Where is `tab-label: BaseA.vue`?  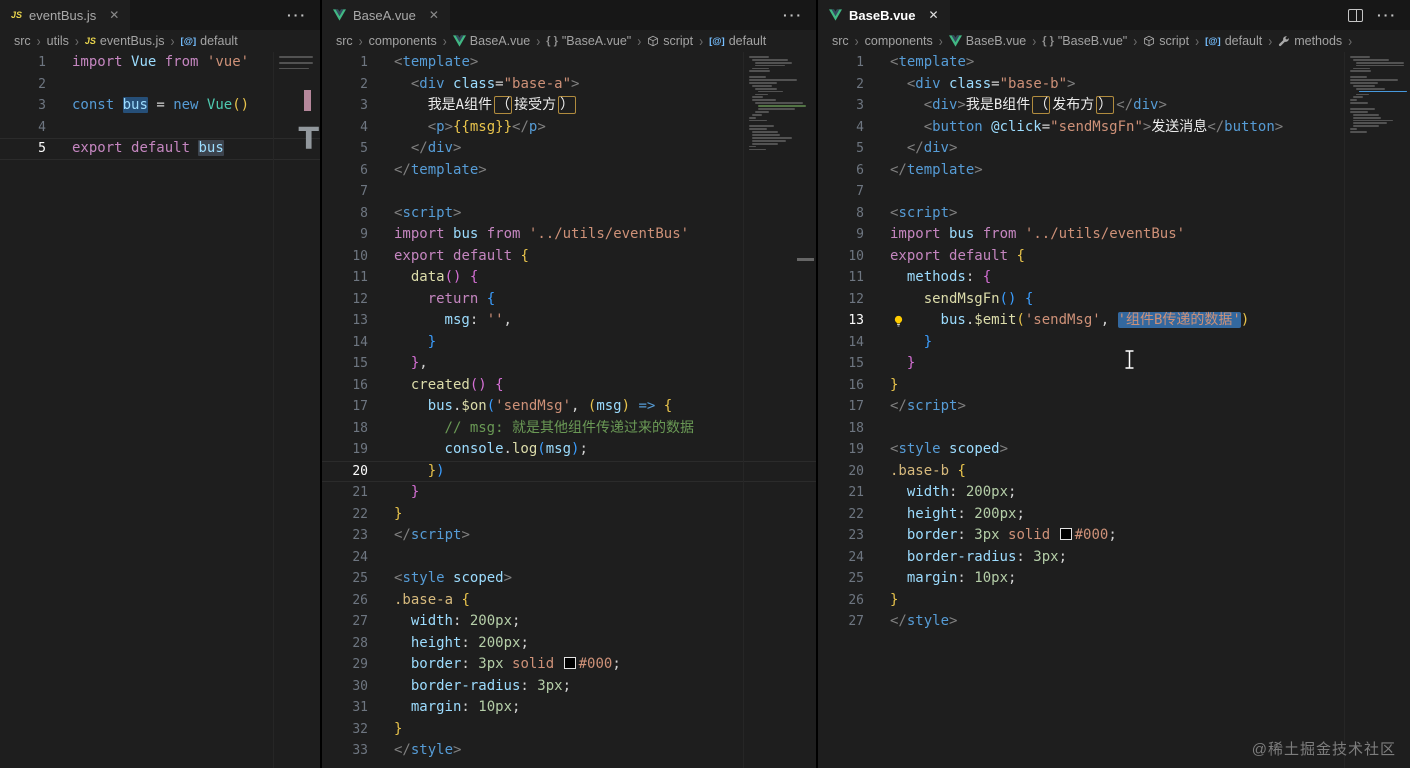 tab-label: BaseA.vue is located at coordinates (384, 15).